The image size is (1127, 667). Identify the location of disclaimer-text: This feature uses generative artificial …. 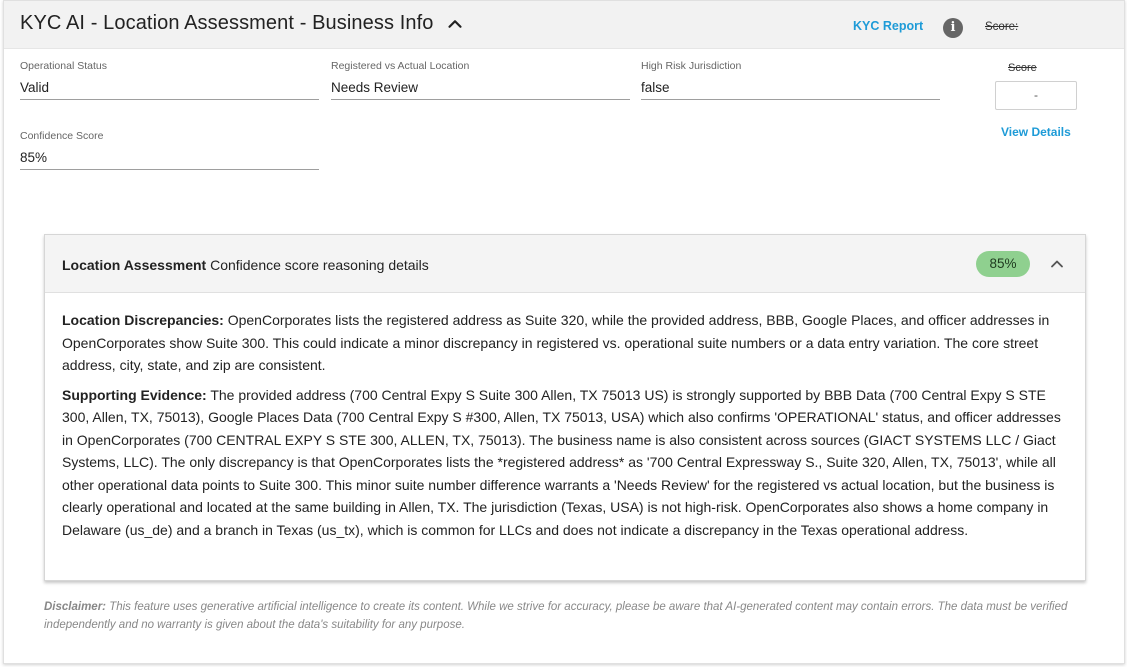
(556, 616).